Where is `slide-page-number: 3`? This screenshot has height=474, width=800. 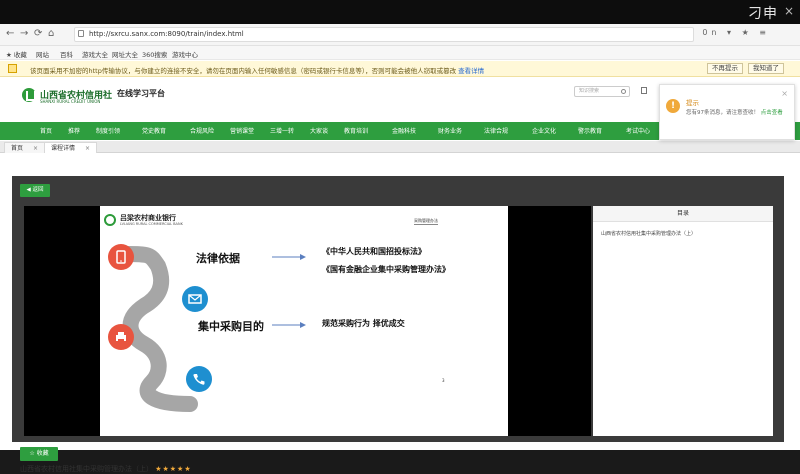
slide-page-number: 3 is located at coordinates (443, 380).